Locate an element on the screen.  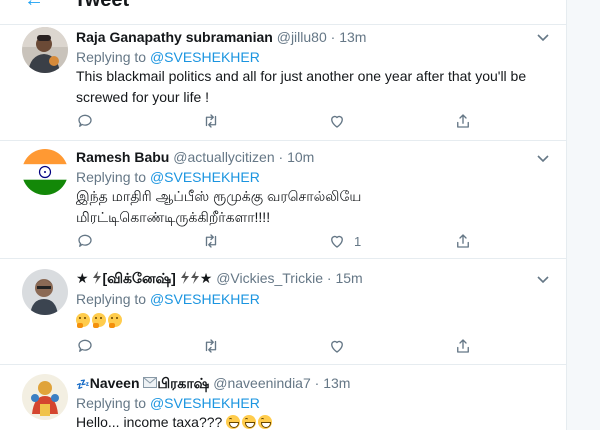
zzz-icon: 💤 is located at coordinates (83, 385).